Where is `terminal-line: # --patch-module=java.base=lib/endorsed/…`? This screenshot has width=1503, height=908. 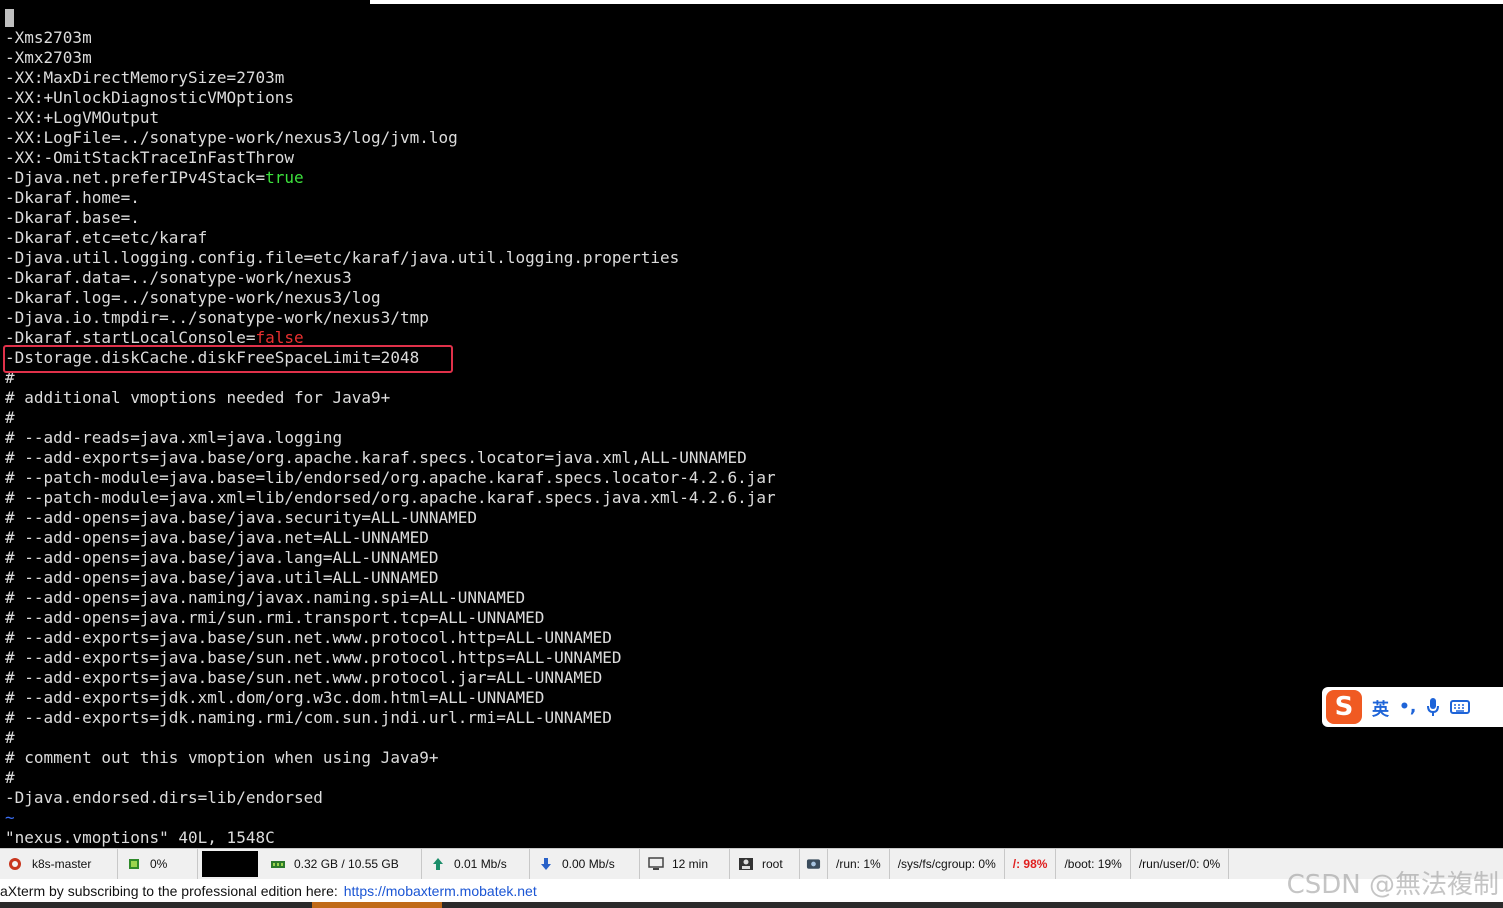
terminal-line: # --patch-module=java.base=lib/endorsed/… is located at coordinates (390, 478).